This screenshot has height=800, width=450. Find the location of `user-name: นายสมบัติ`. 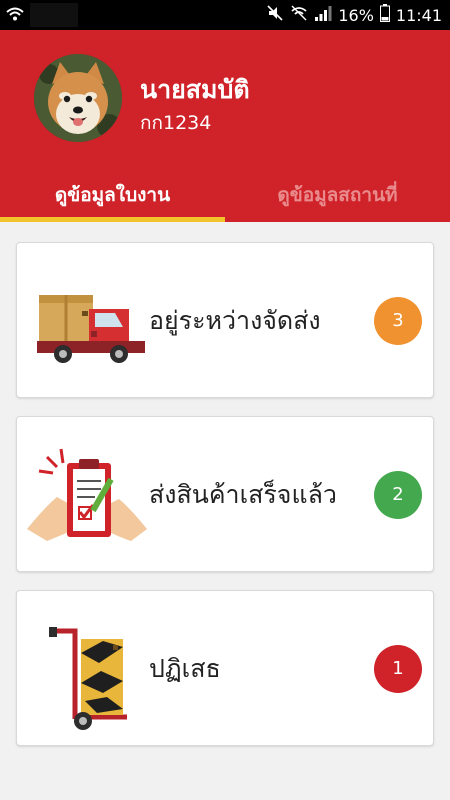

user-name: นายสมบัติ is located at coordinates (195, 89).